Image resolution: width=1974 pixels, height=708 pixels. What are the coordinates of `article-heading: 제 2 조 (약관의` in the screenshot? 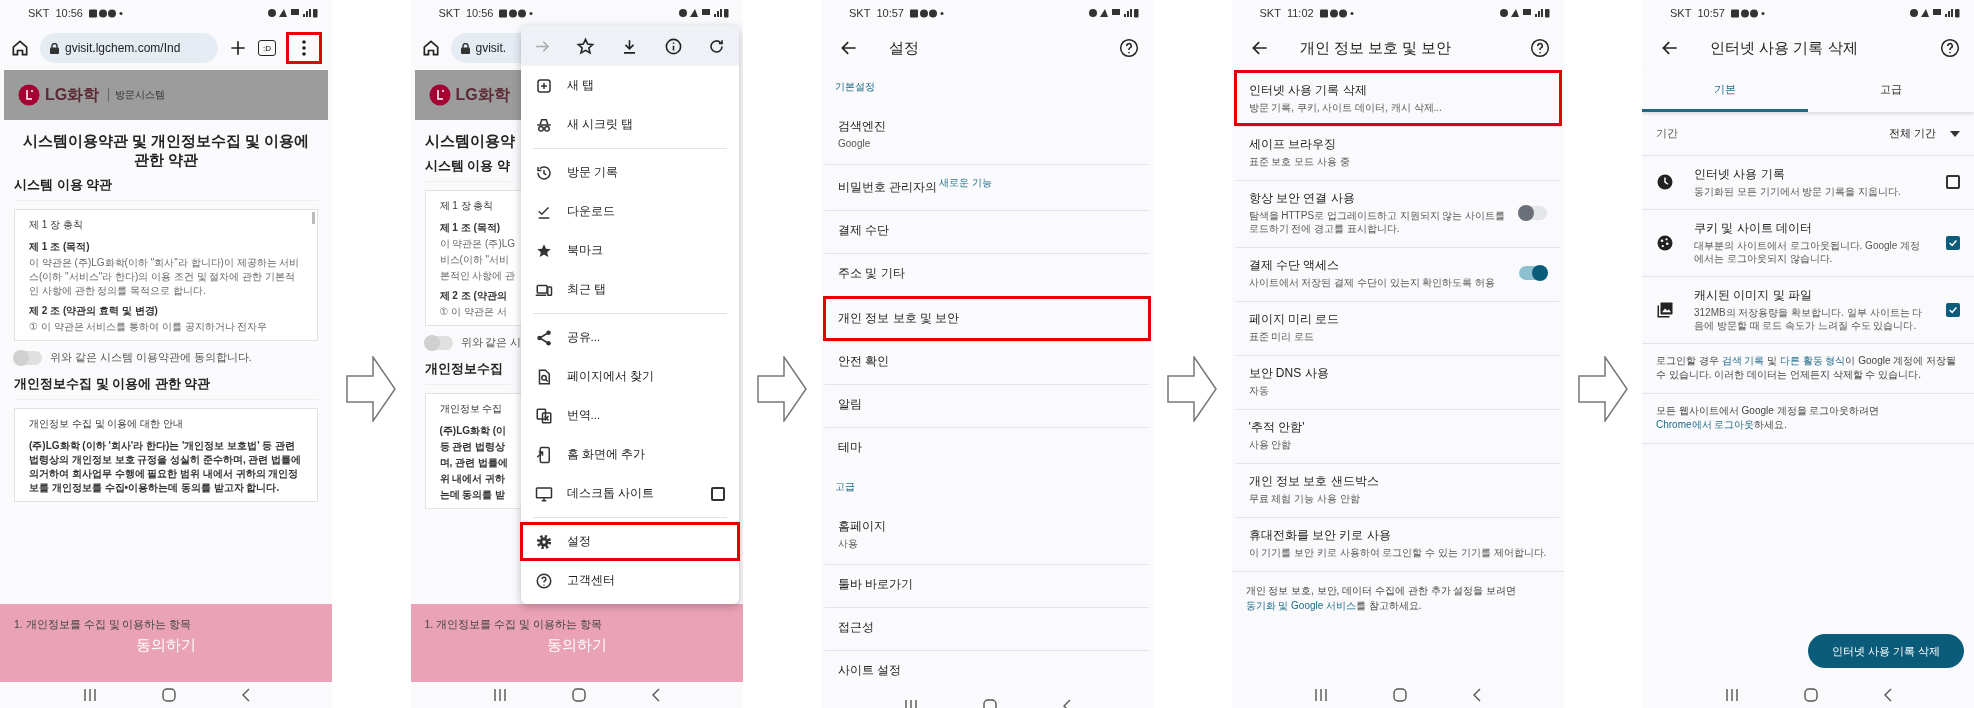 It's located at (473, 295).